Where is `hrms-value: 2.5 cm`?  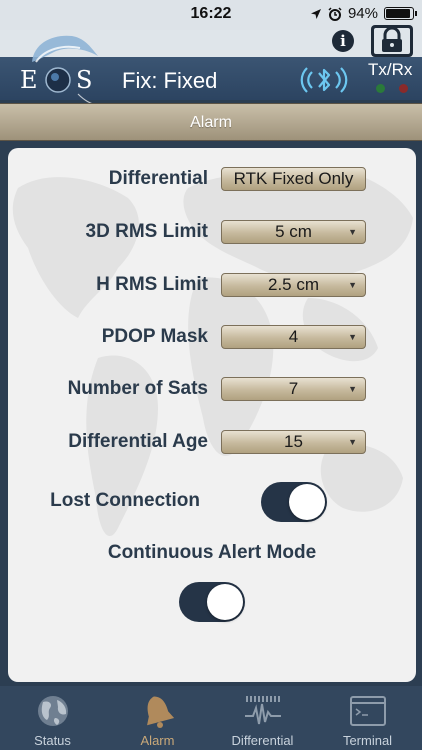
hrms-value: 2.5 cm is located at coordinates (293, 284).